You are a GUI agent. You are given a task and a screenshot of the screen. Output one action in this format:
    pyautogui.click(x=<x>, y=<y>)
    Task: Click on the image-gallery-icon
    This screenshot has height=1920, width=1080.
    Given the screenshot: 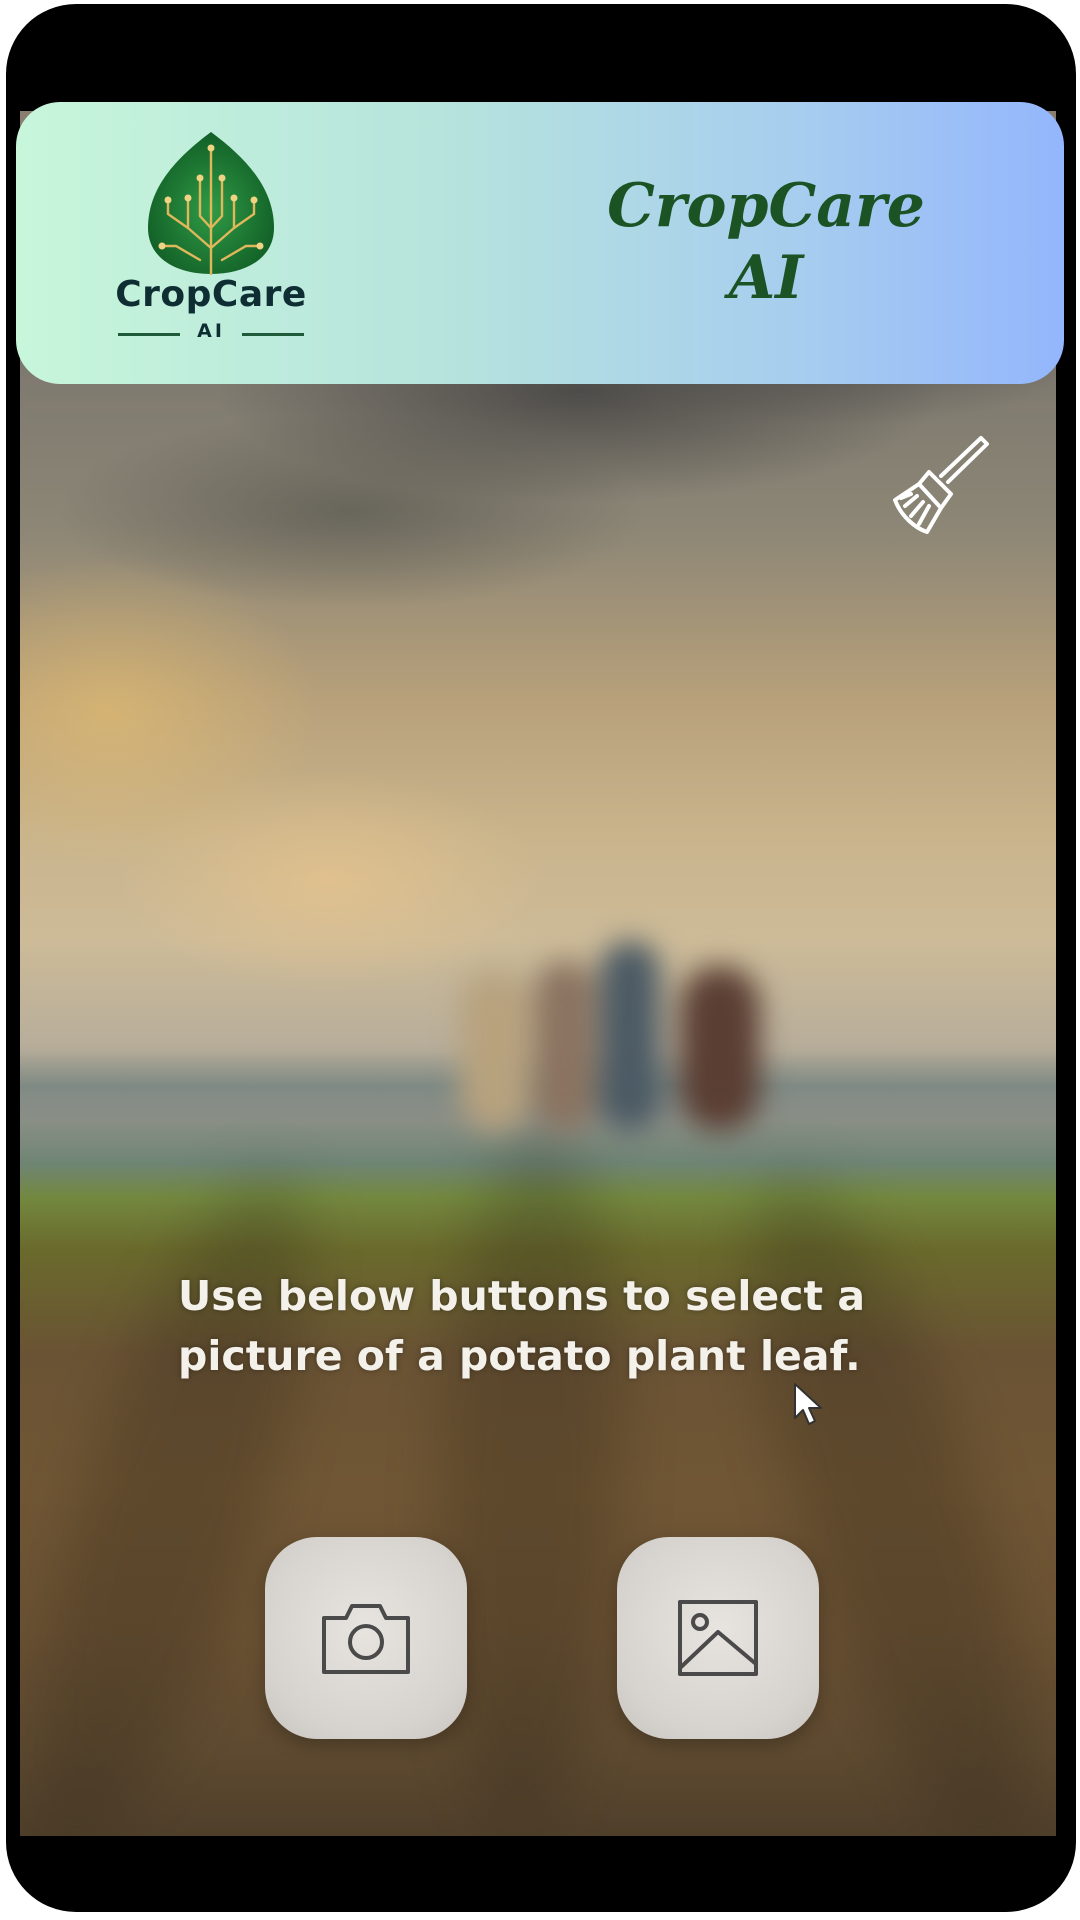 What is the action you would take?
    pyautogui.click(x=718, y=1638)
    